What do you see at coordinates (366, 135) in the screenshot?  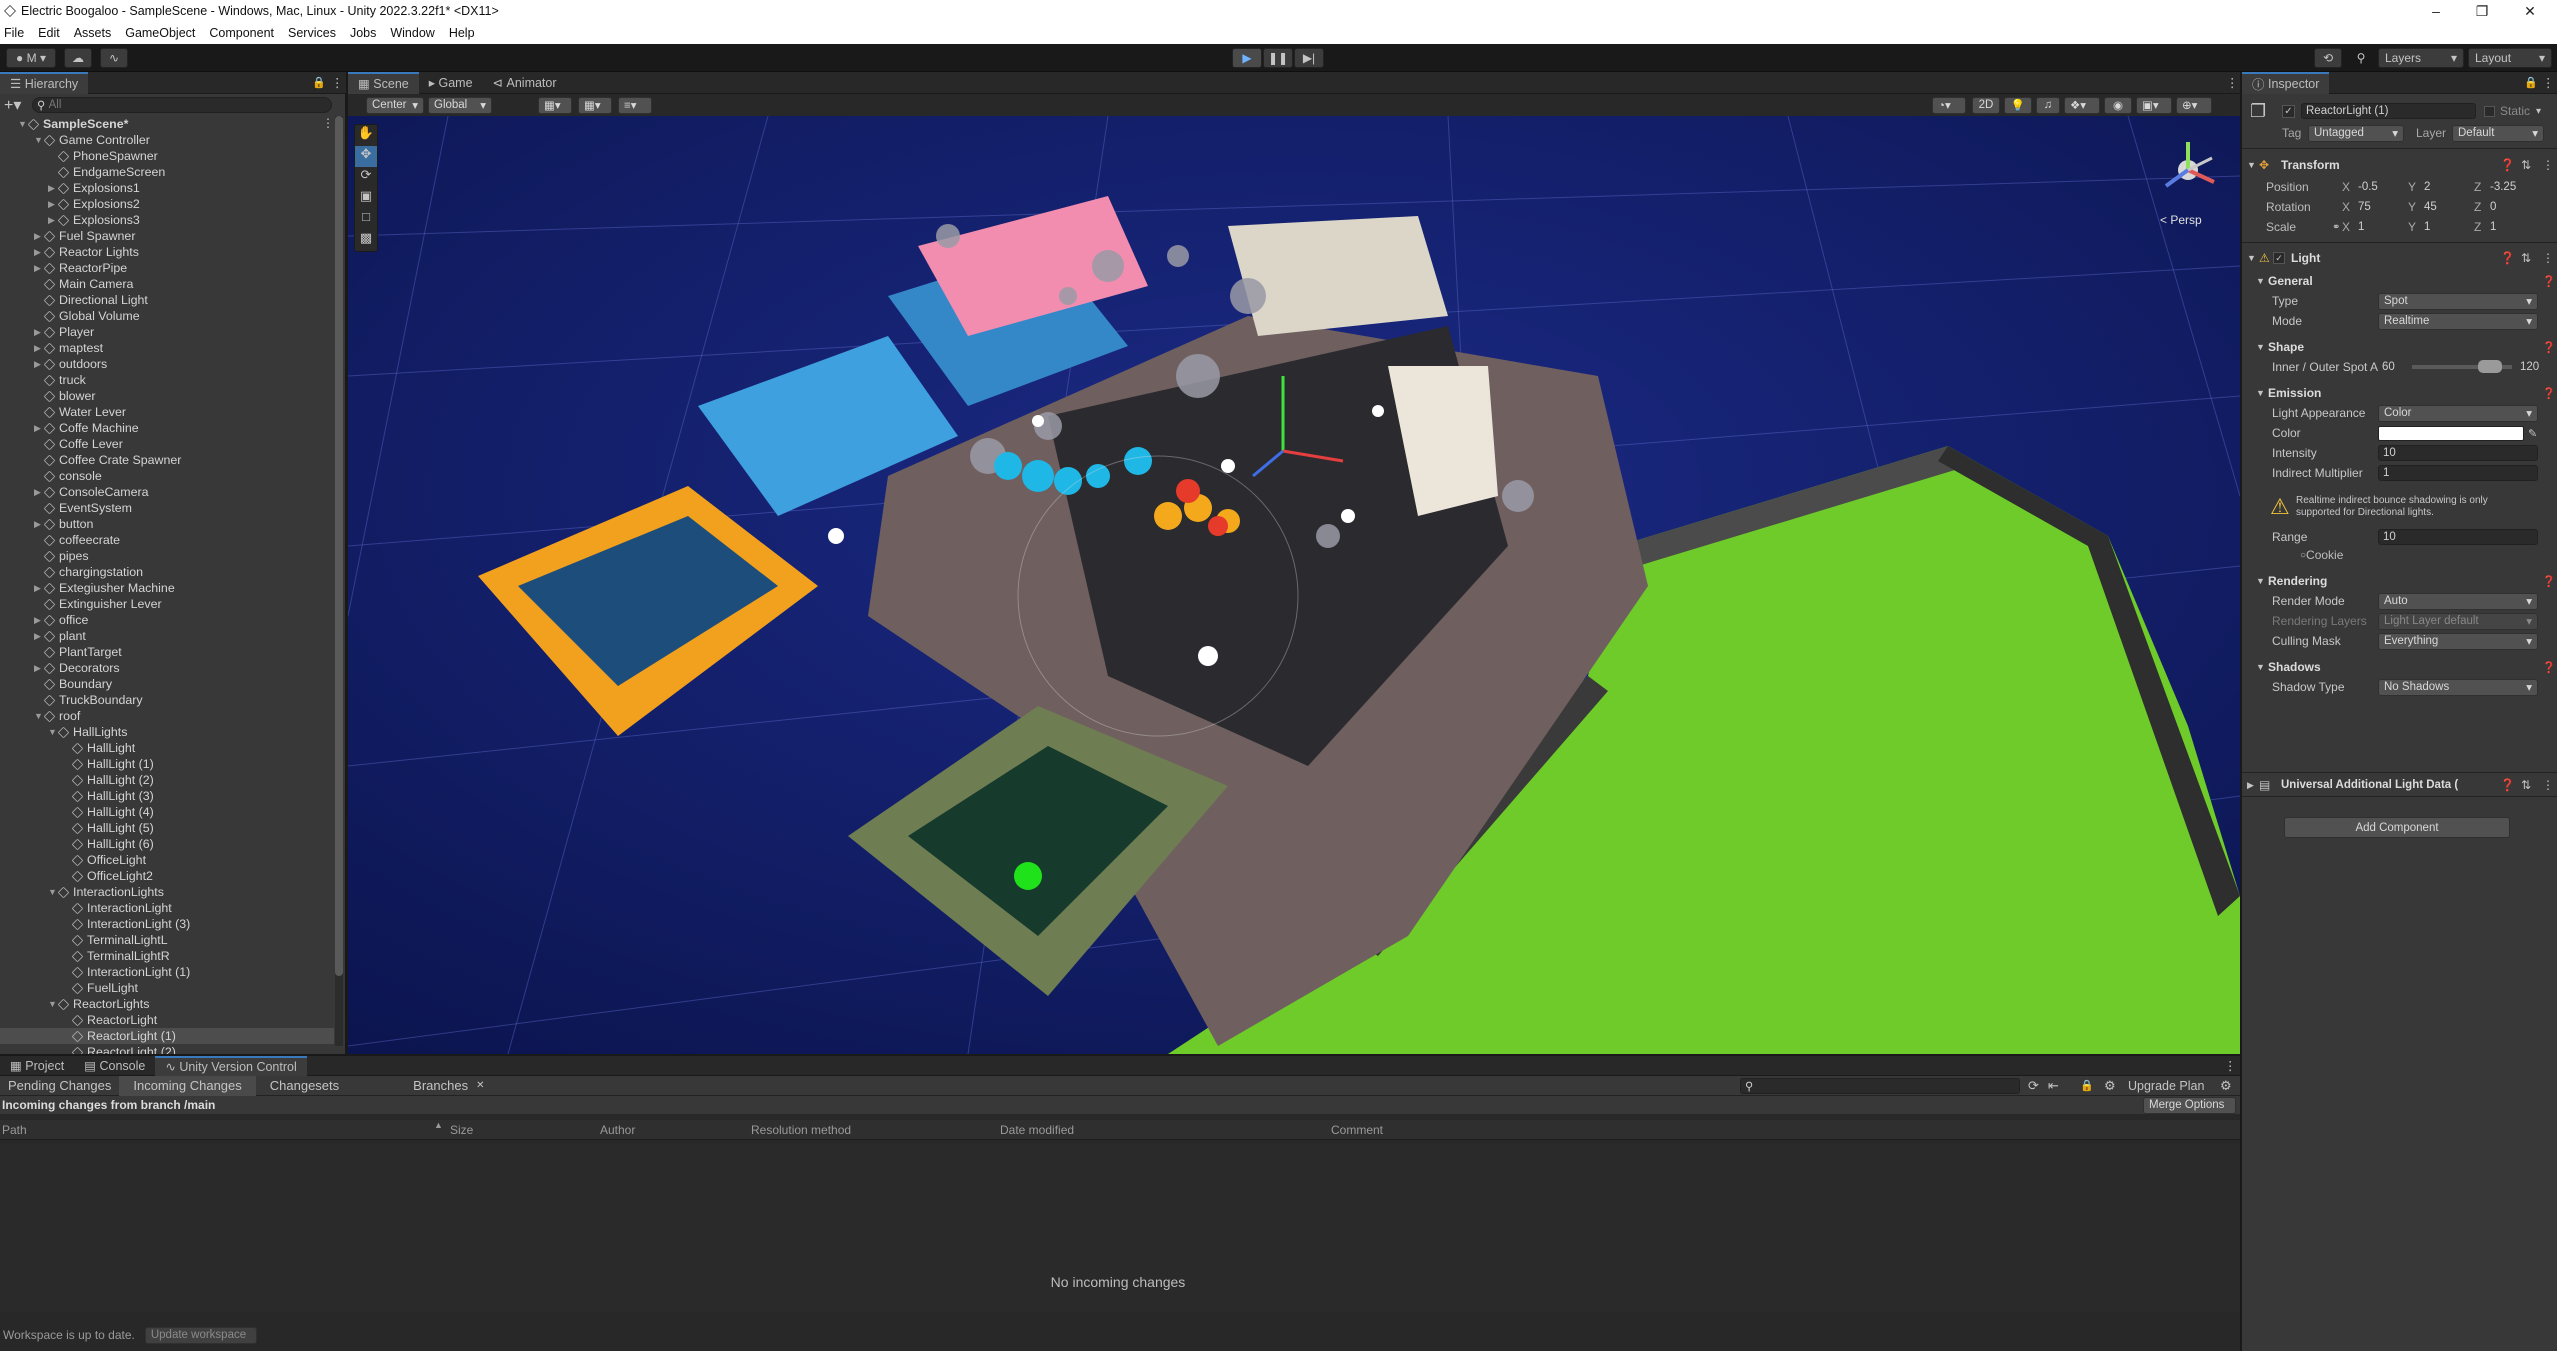 I see `hand-tool-icon: ✋` at bounding box center [366, 135].